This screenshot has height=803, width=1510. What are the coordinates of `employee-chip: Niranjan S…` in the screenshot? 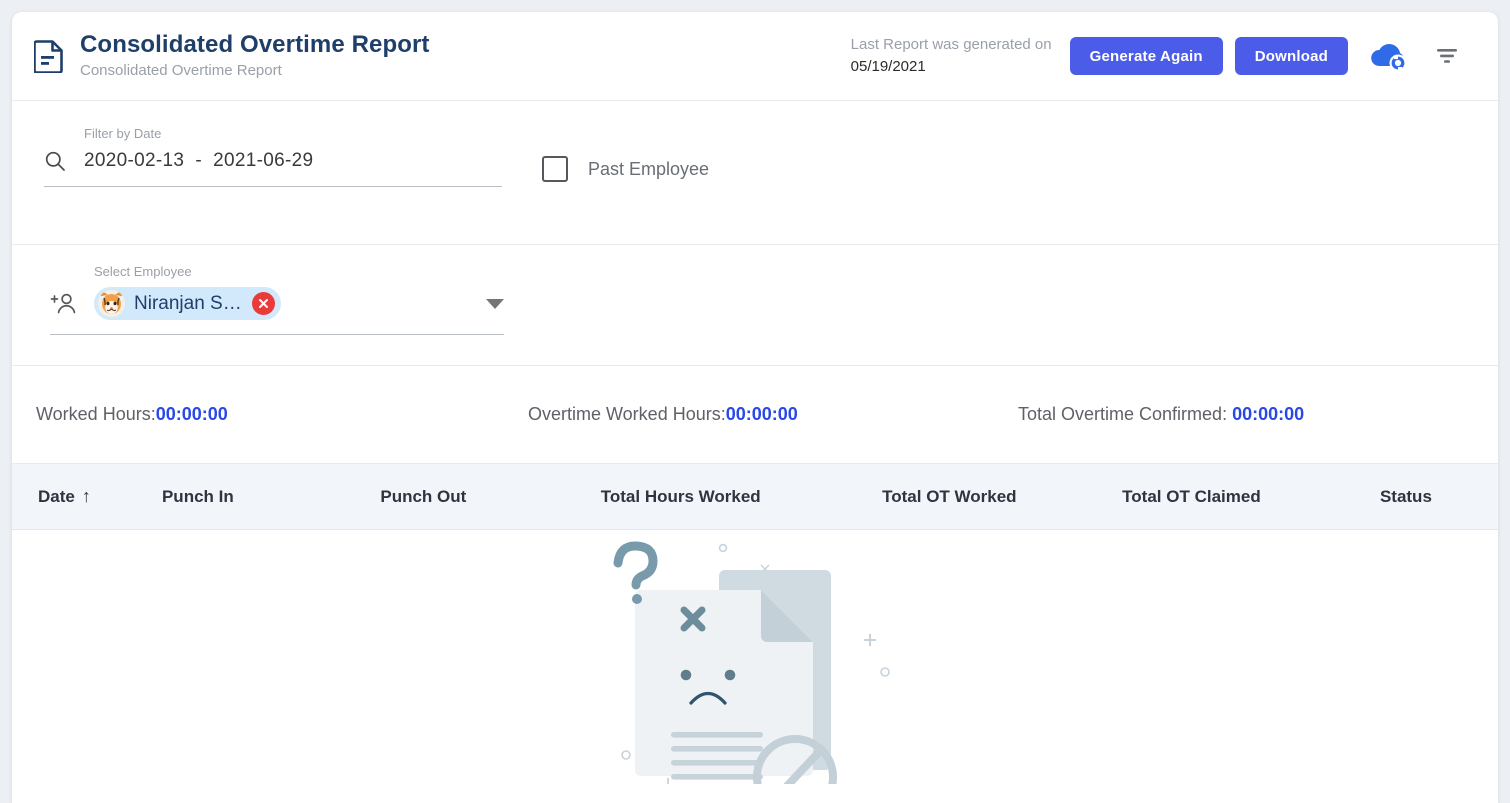 It's located at (187, 303).